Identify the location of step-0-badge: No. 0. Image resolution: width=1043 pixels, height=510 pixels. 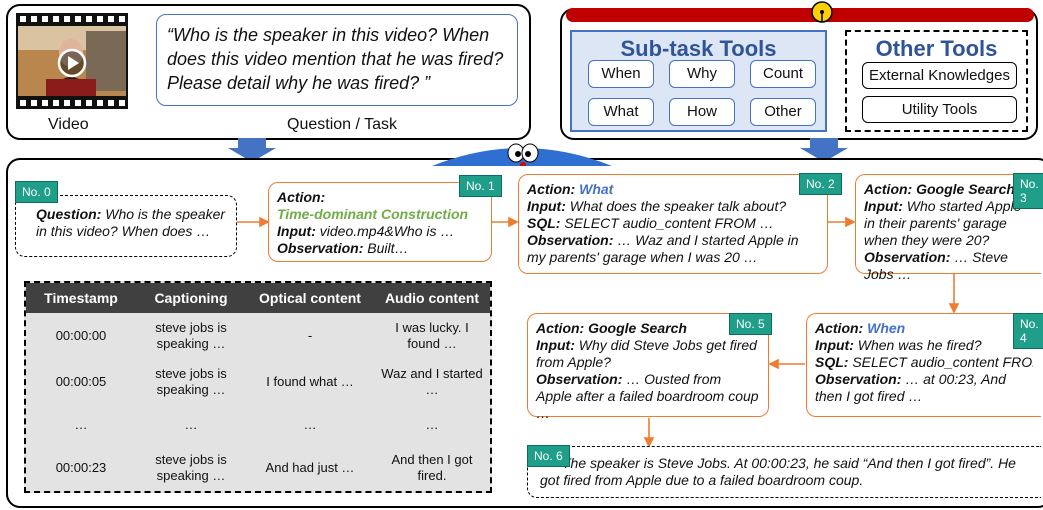
(36, 192).